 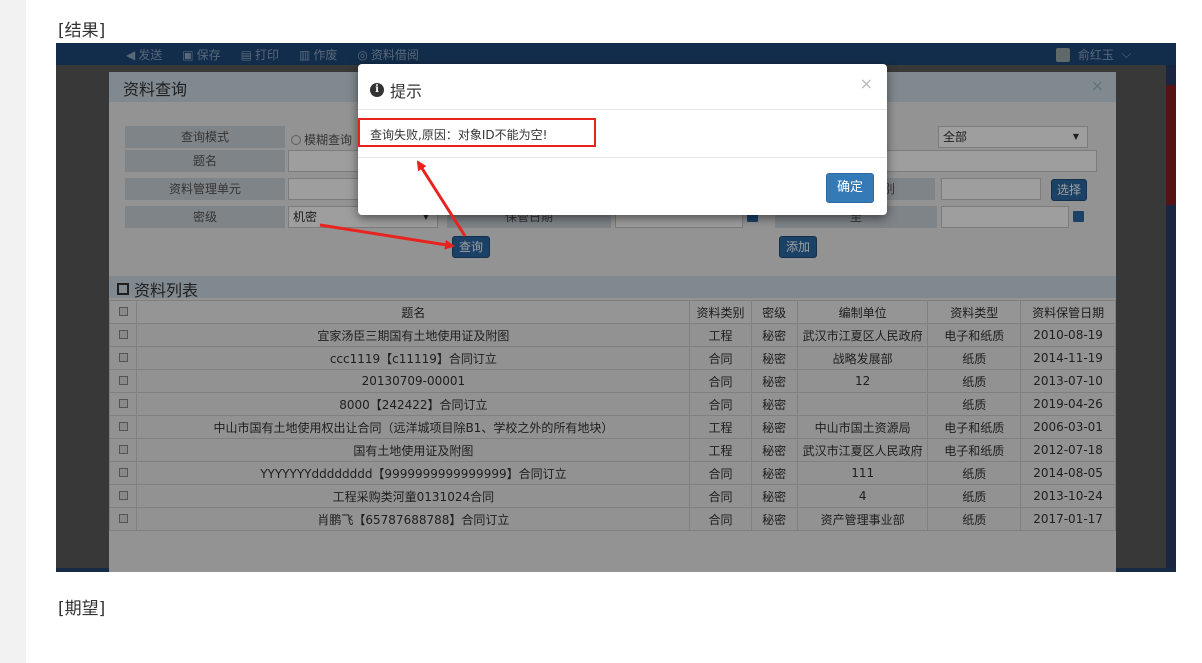 What do you see at coordinates (406, 91) in the screenshot?
I see `alert-title: 提示` at bounding box center [406, 91].